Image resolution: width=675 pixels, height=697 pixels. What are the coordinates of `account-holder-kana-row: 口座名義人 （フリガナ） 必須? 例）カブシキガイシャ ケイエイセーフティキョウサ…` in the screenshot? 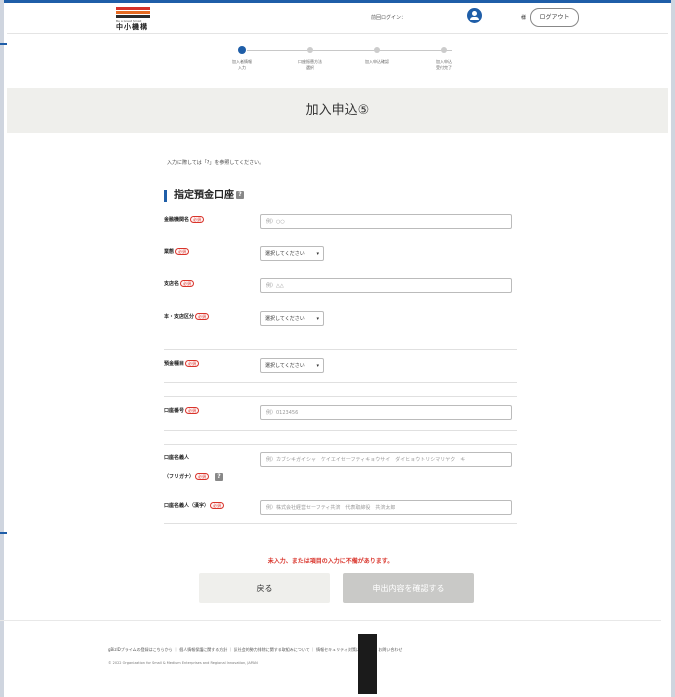 It's located at (340, 469).